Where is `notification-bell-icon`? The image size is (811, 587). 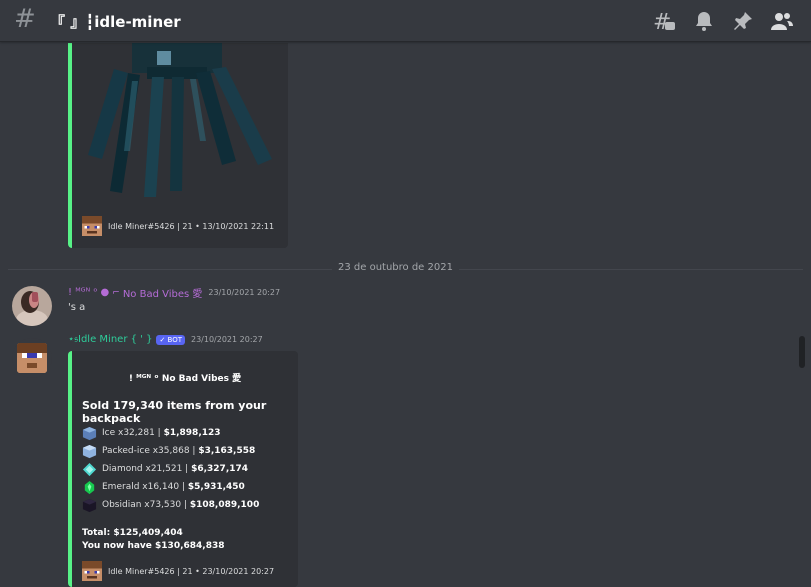 notification-bell-icon is located at coordinates (704, 21).